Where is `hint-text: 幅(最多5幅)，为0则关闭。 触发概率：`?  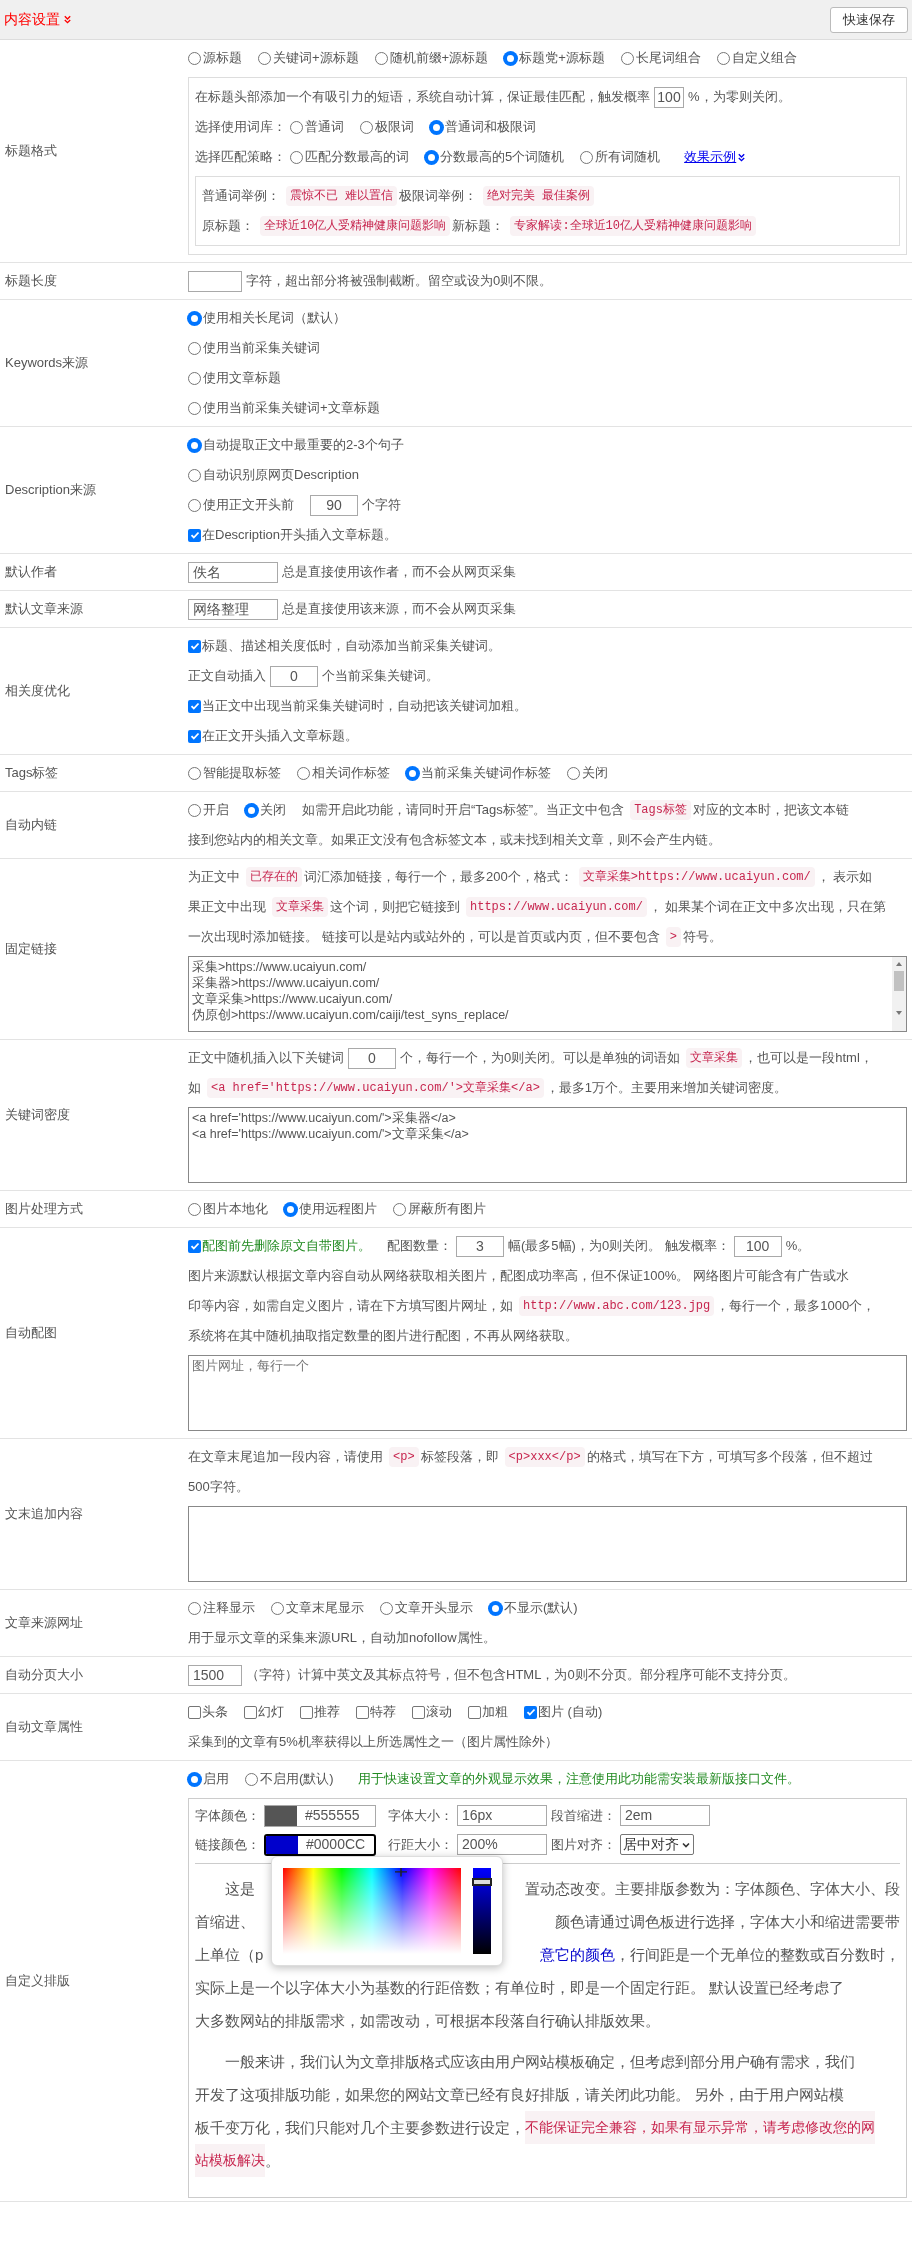 hint-text: 幅(最多5幅)，为0则关闭。 触发概率： is located at coordinates (619, 1246).